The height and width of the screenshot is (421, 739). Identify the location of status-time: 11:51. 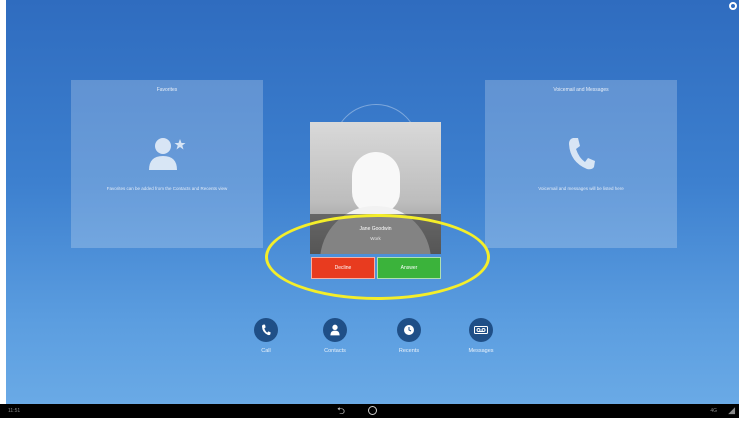
(14, 411).